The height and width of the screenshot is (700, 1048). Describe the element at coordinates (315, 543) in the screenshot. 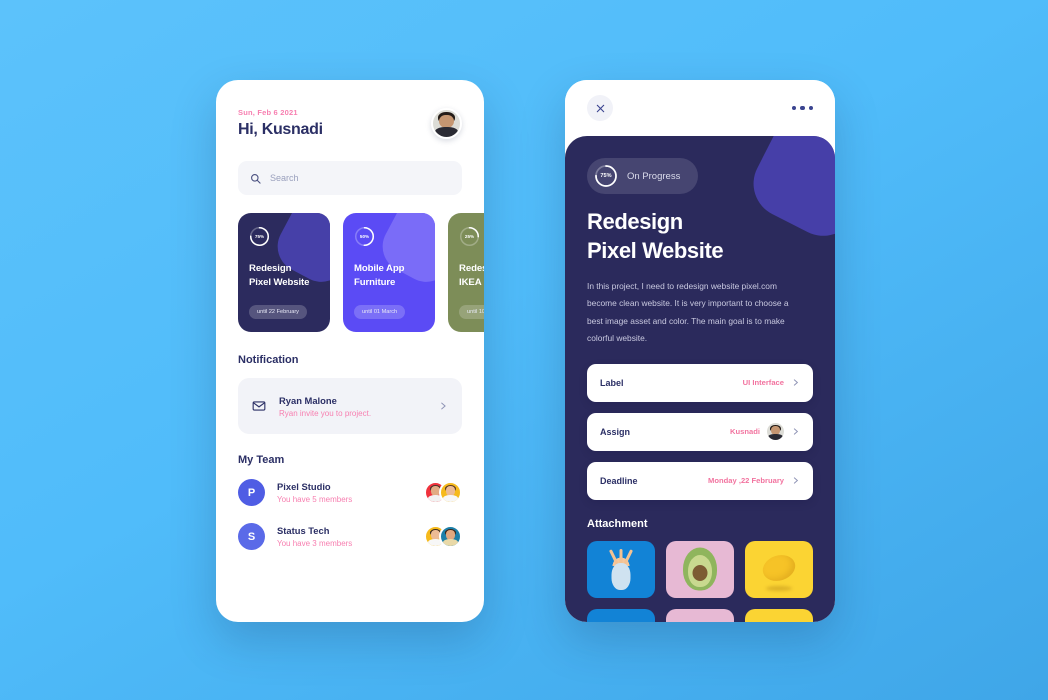

I see `team-member-count: You have 3 members` at that location.